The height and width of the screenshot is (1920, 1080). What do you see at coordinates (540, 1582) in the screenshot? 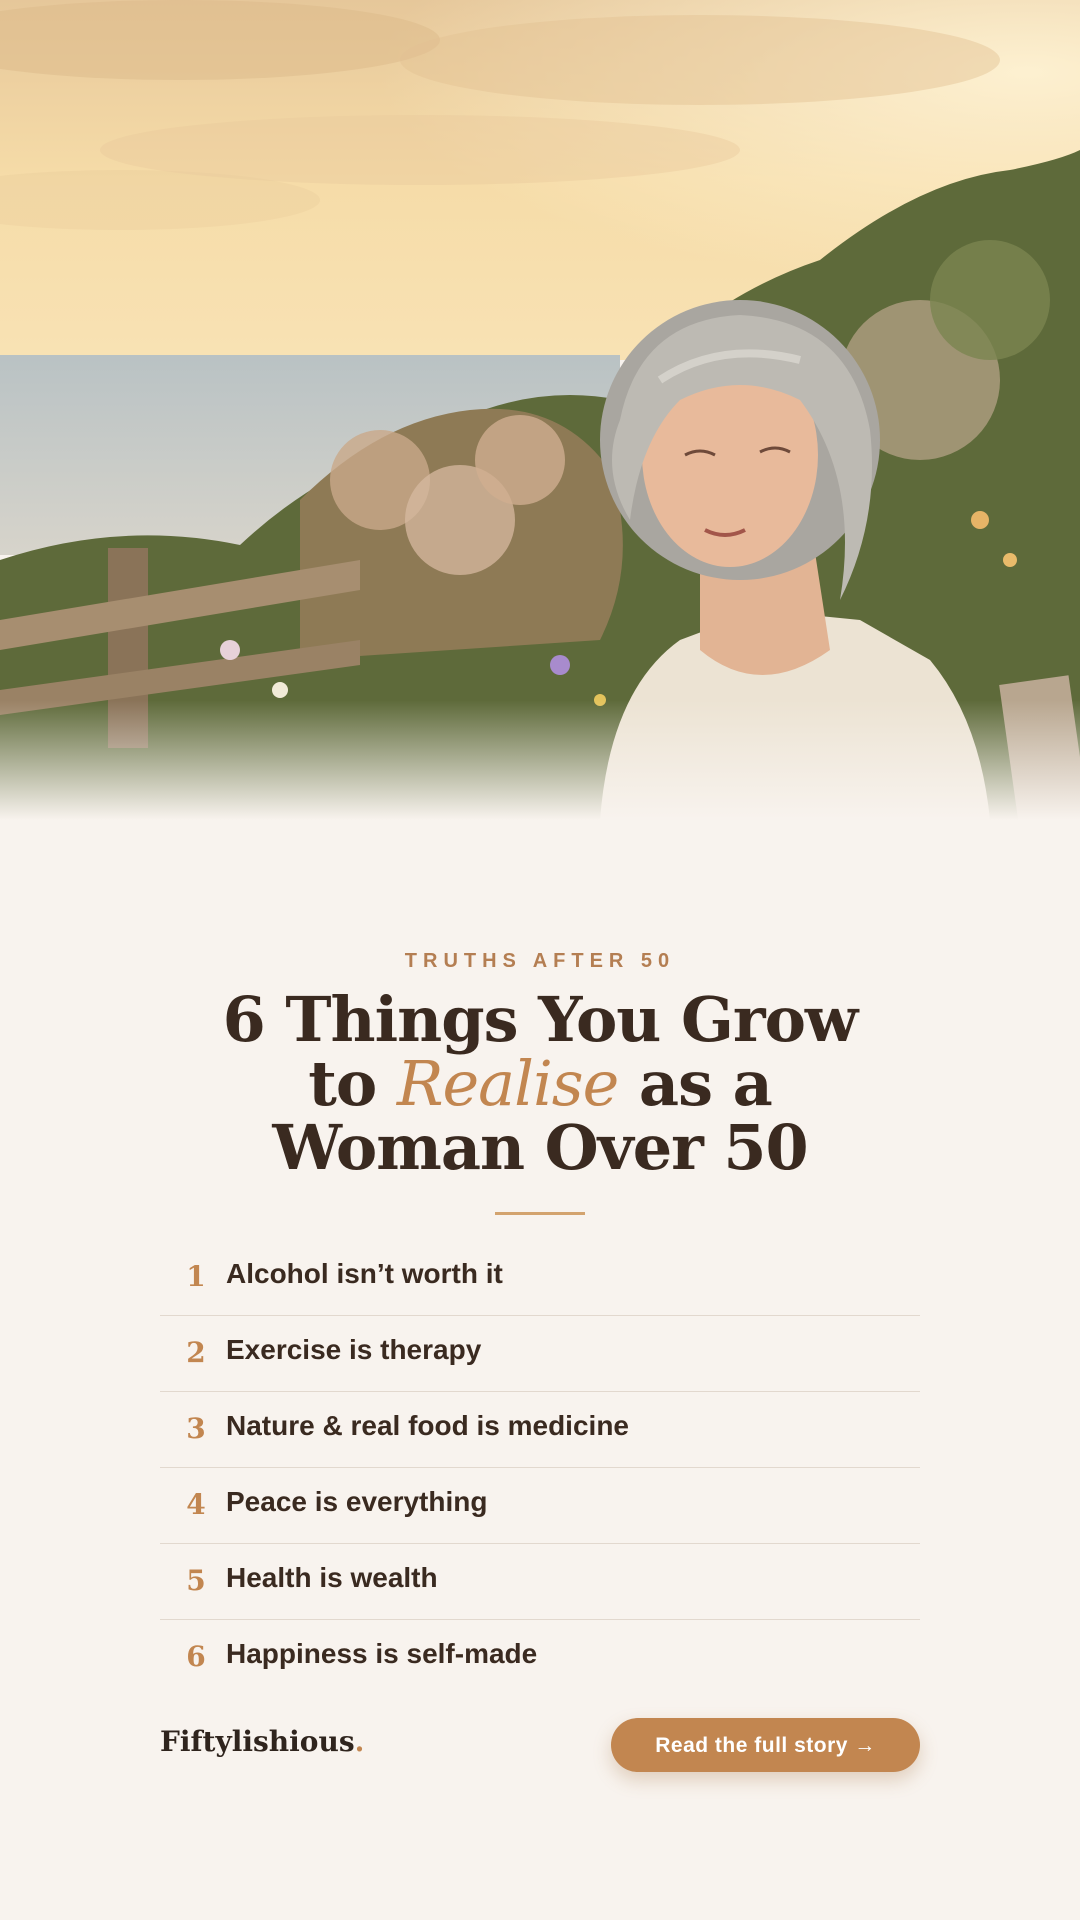
I see `list-item: 5 Health is wealth` at bounding box center [540, 1582].